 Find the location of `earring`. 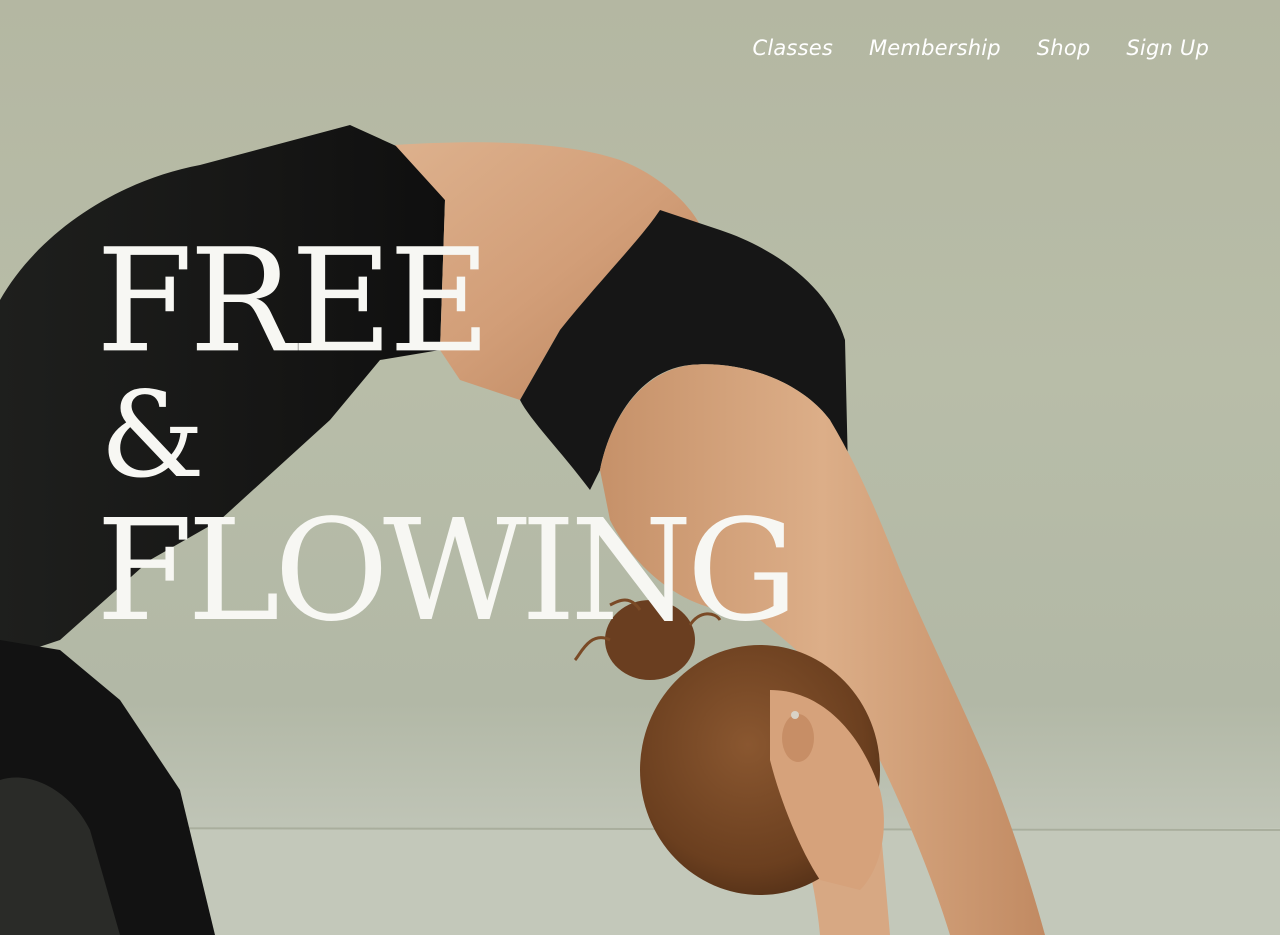

earring is located at coordinates (795, 715).